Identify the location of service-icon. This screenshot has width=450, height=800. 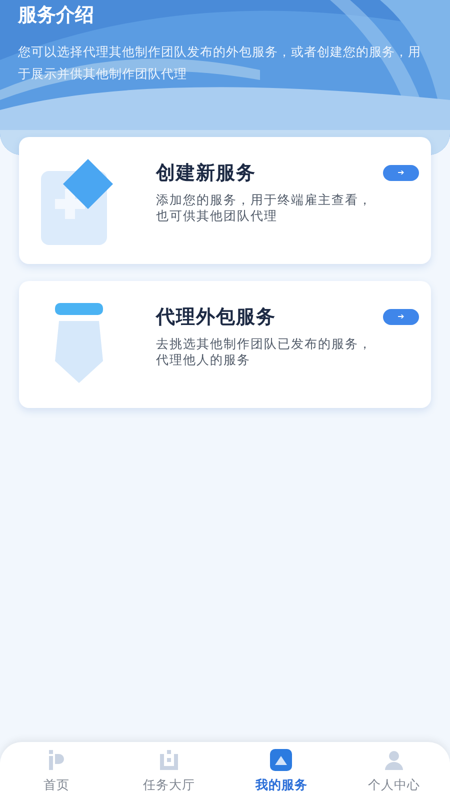
(281, 760).